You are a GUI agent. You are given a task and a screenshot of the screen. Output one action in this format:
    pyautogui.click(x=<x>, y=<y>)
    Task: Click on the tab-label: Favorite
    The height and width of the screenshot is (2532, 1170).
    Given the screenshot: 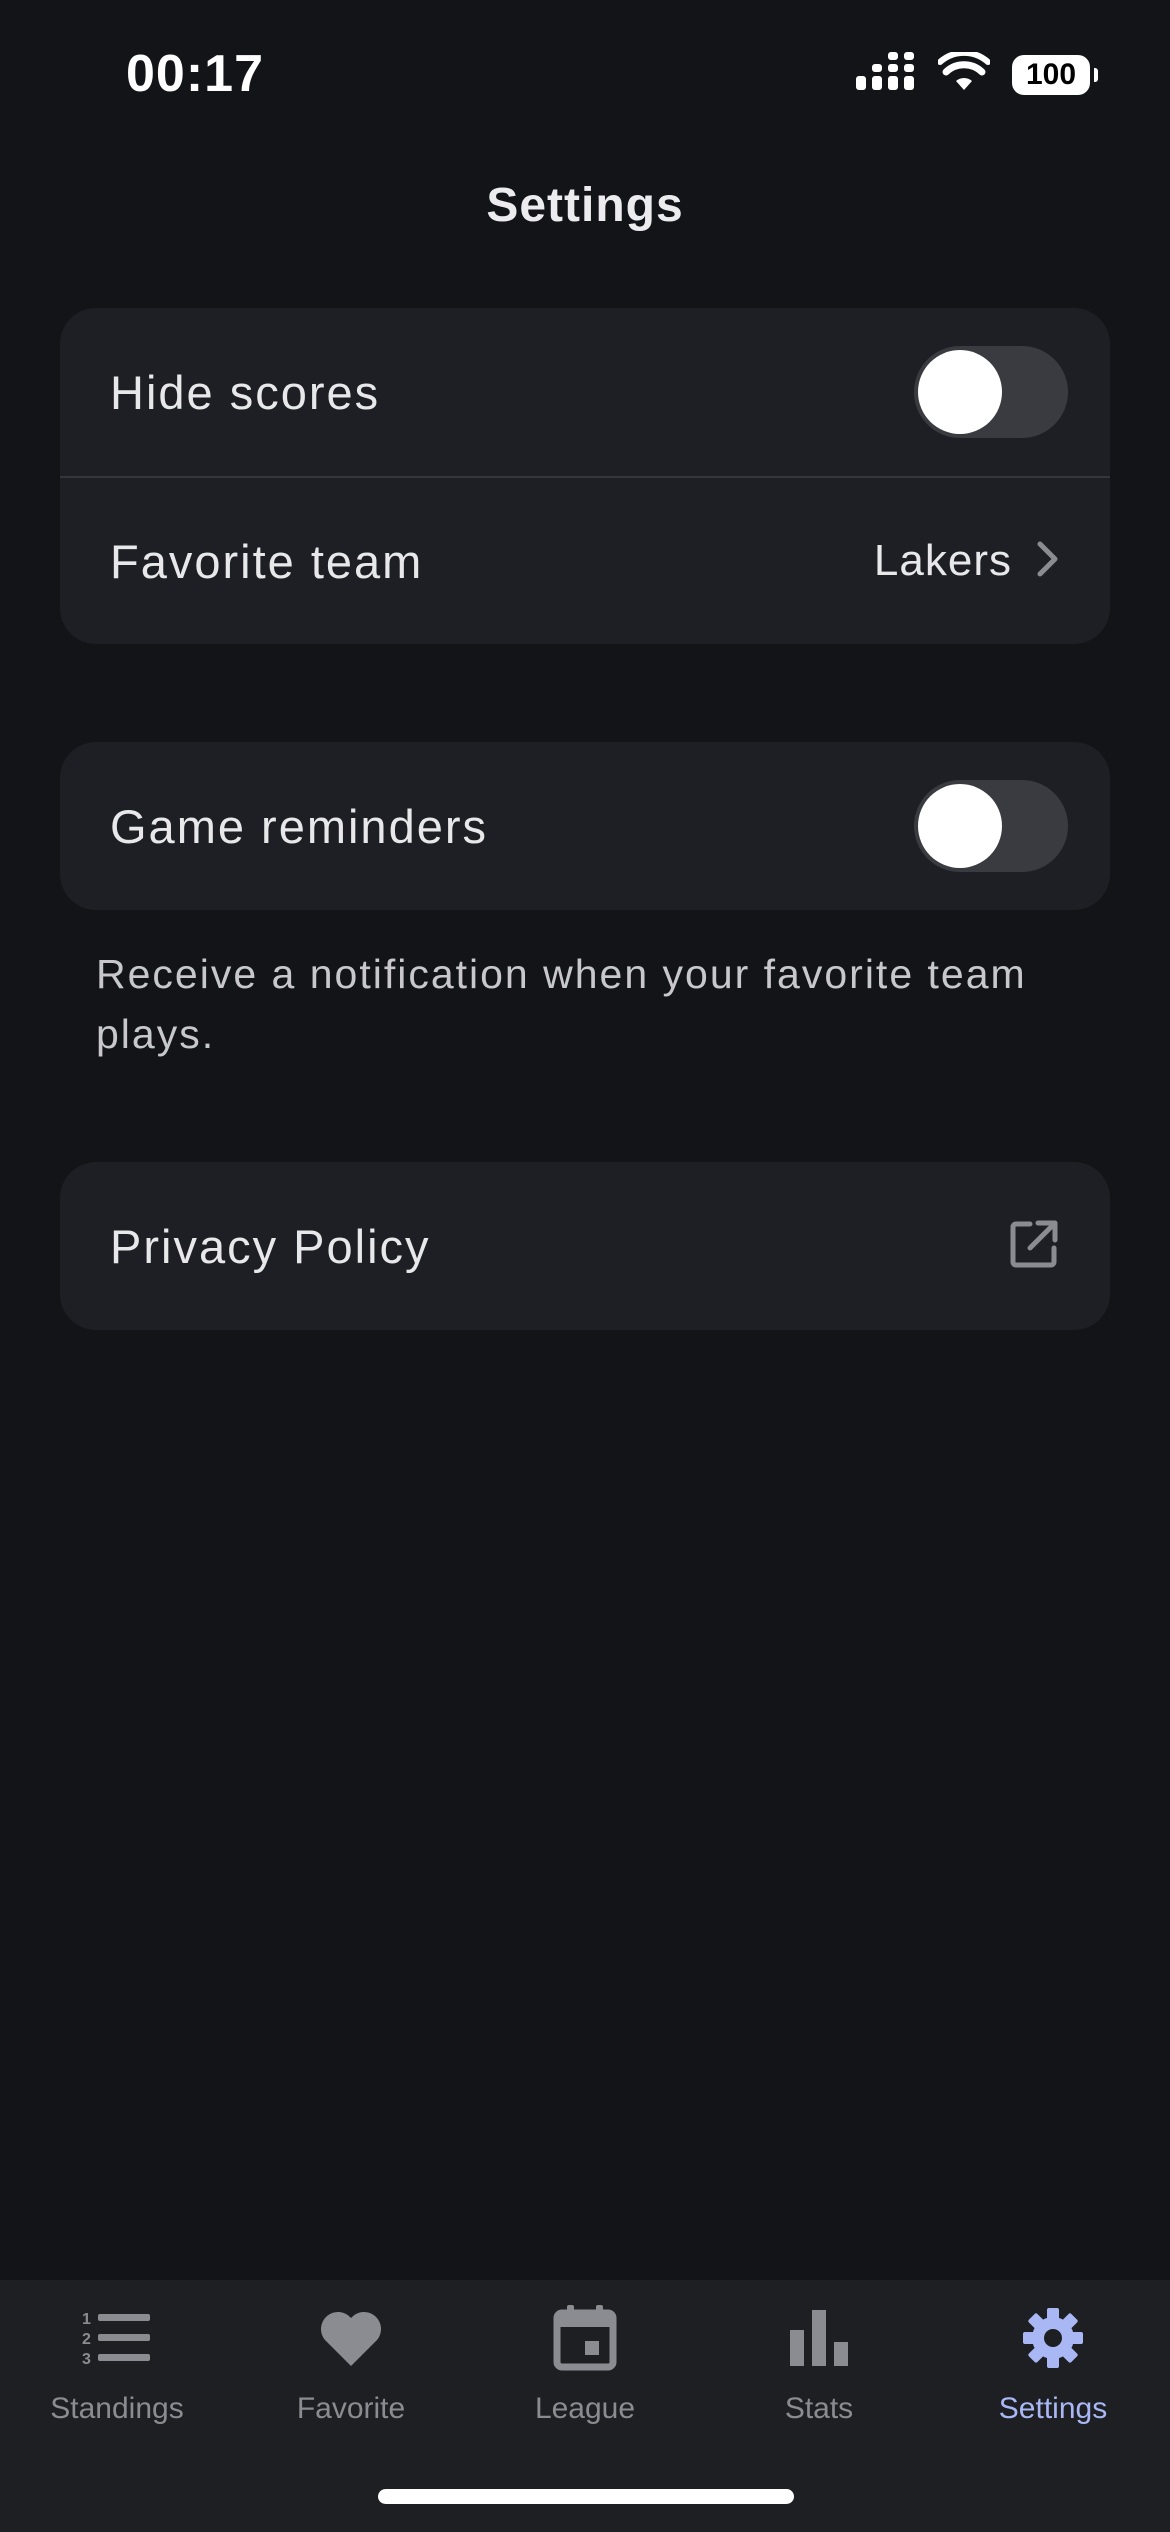 What is the action you would take?
    pyautogui.click(x=351, y=2408)
    